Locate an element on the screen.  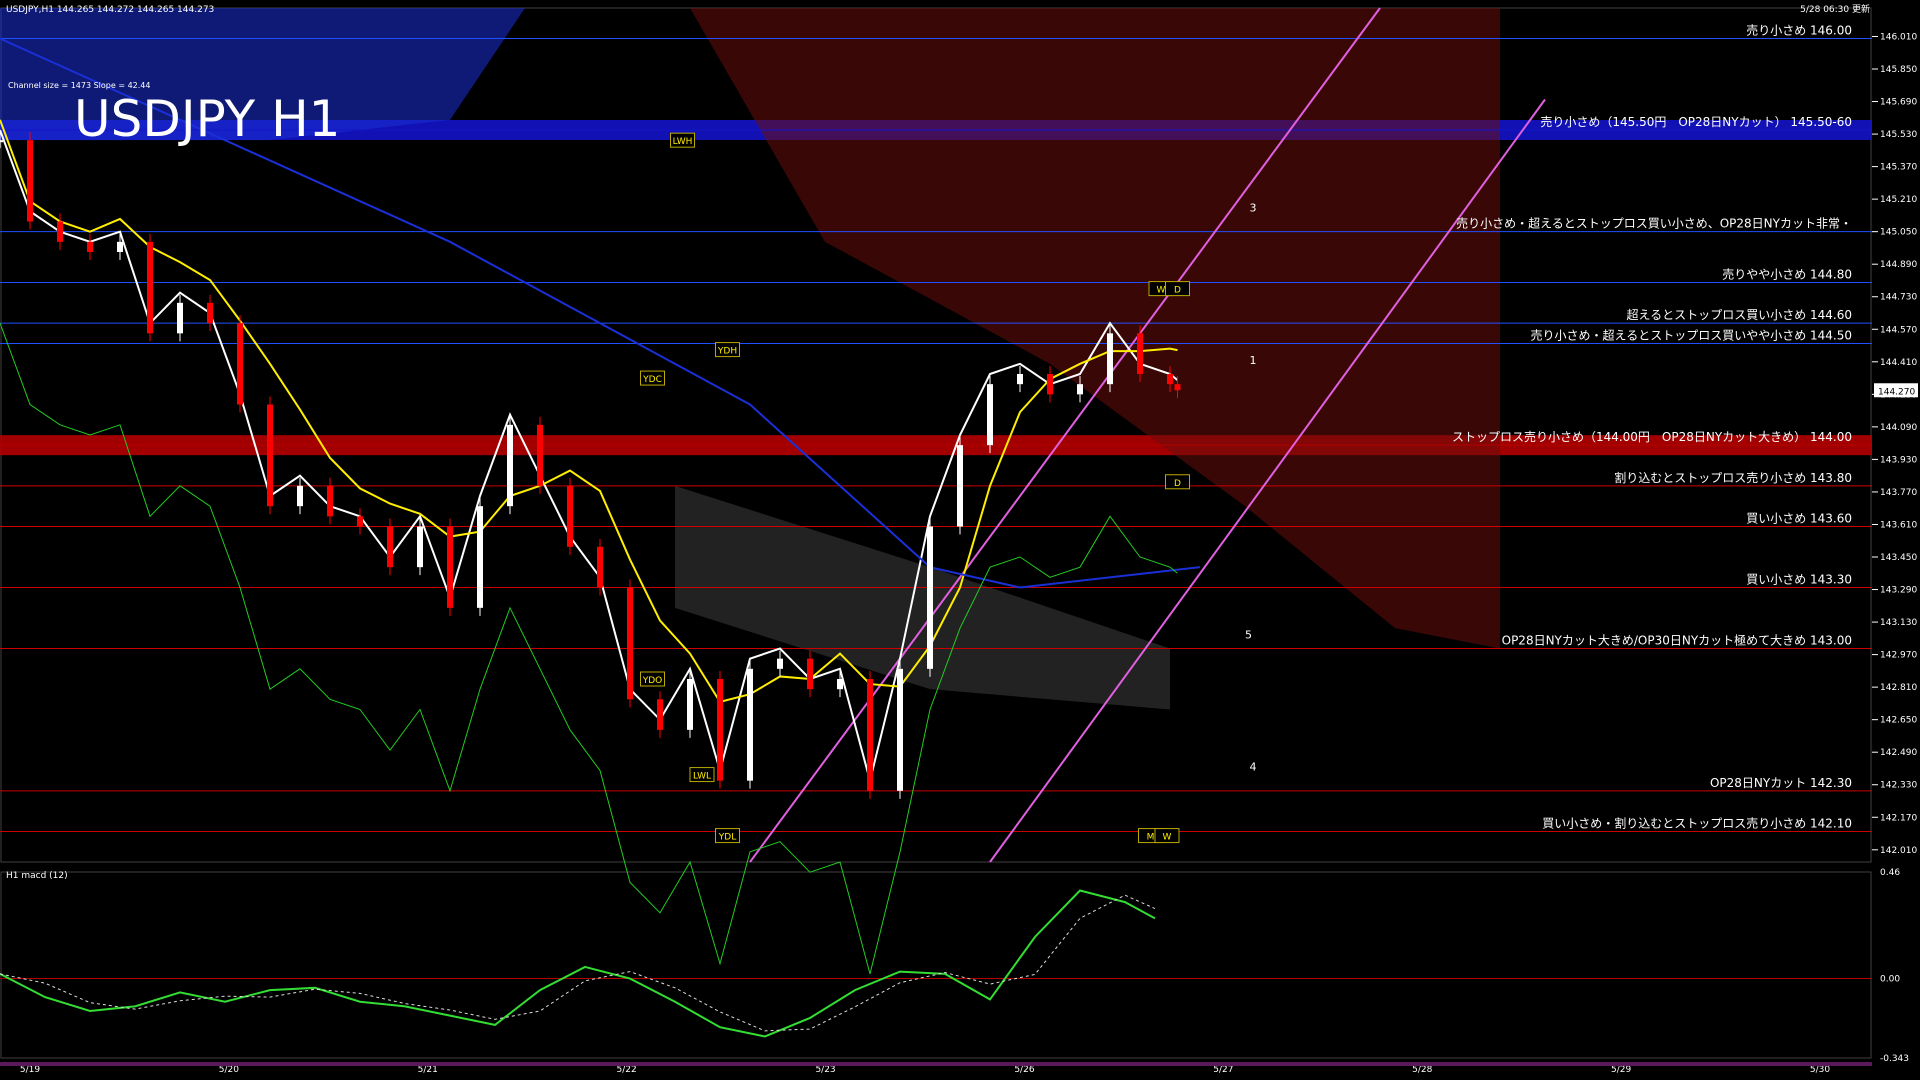
y-tick-label-0: 146.010 is located at coordinates (1898, 37).